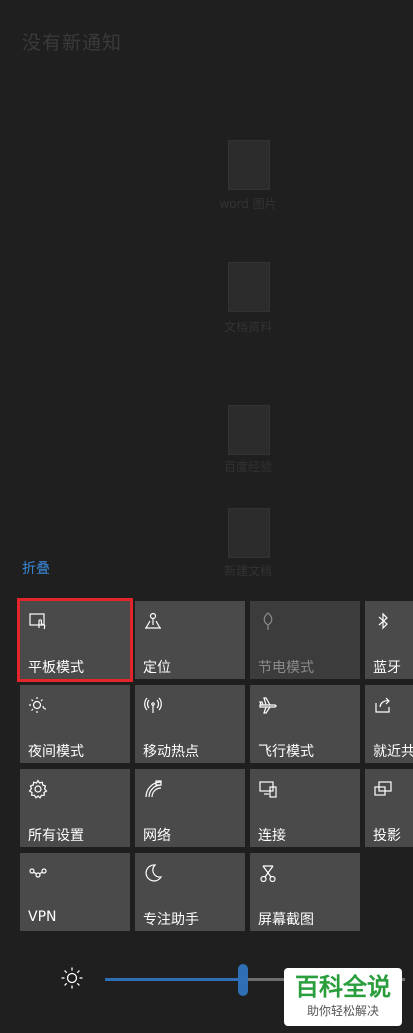 The height and width of the screenshot is (1033, 413). Describe the element at coordinates (387, 668) in the screenshot. I see `tile-label: 蓝牙` at that location.